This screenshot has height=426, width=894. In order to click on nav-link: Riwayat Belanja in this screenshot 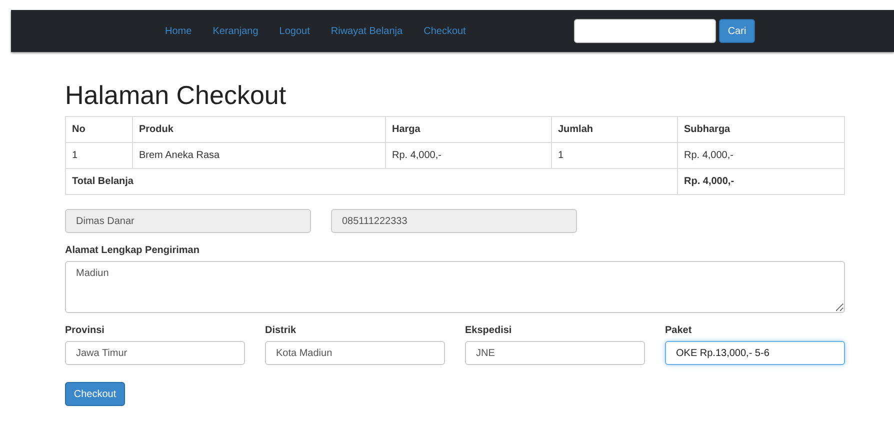, I will do `click(366, 31)`.